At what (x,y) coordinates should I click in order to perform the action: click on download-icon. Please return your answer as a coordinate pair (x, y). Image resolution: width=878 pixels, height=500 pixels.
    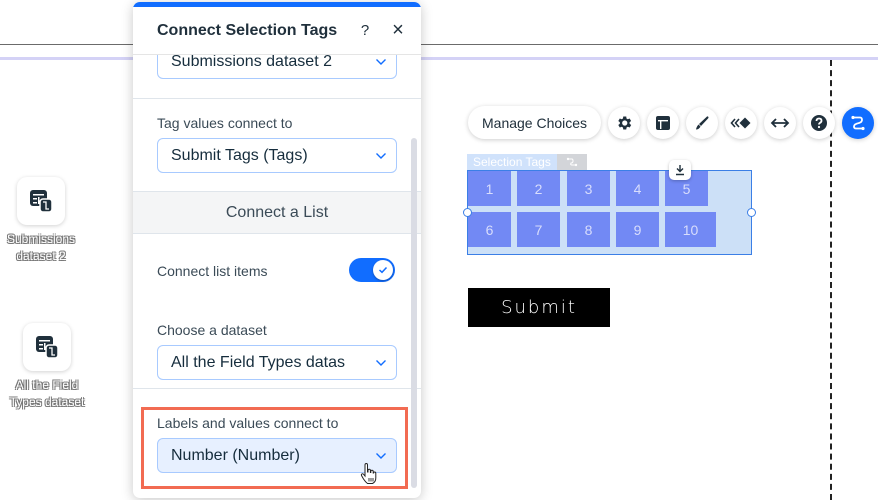
    Looking at the image, I should click on (680, 170).